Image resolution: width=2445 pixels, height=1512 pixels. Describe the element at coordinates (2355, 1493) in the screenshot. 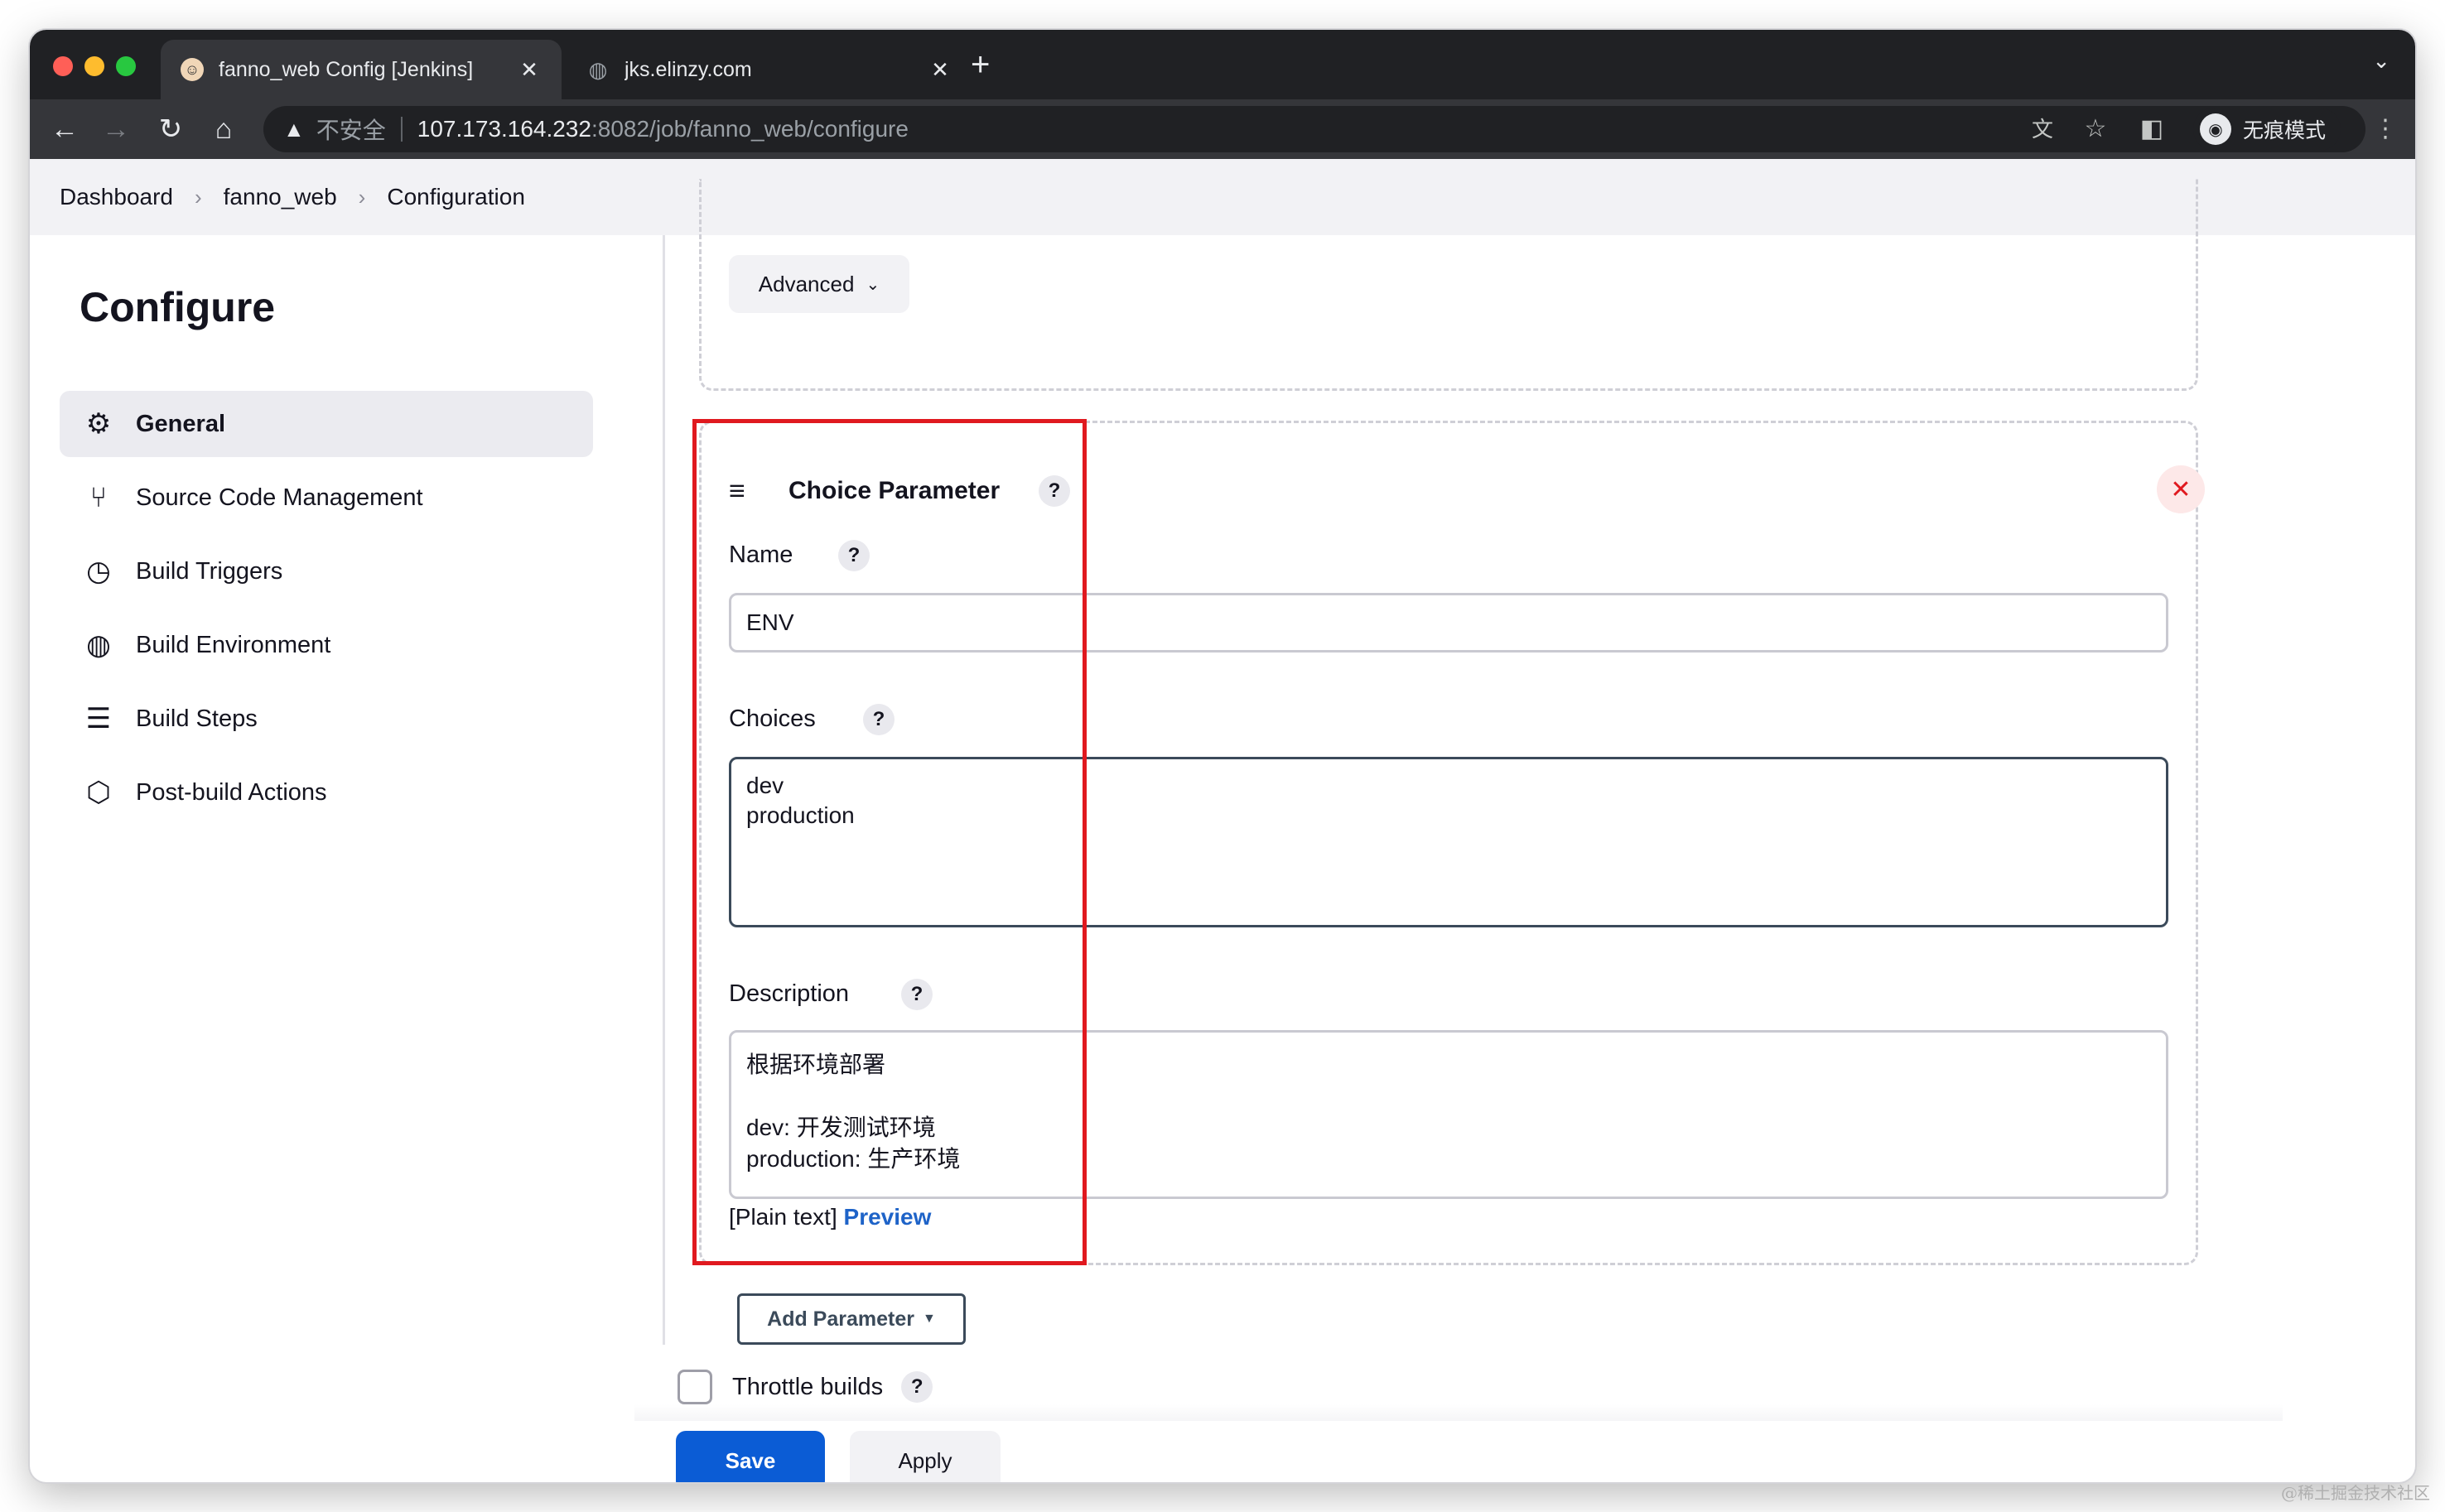

I see `watermark: @稀土掘金技术社区` at that location.